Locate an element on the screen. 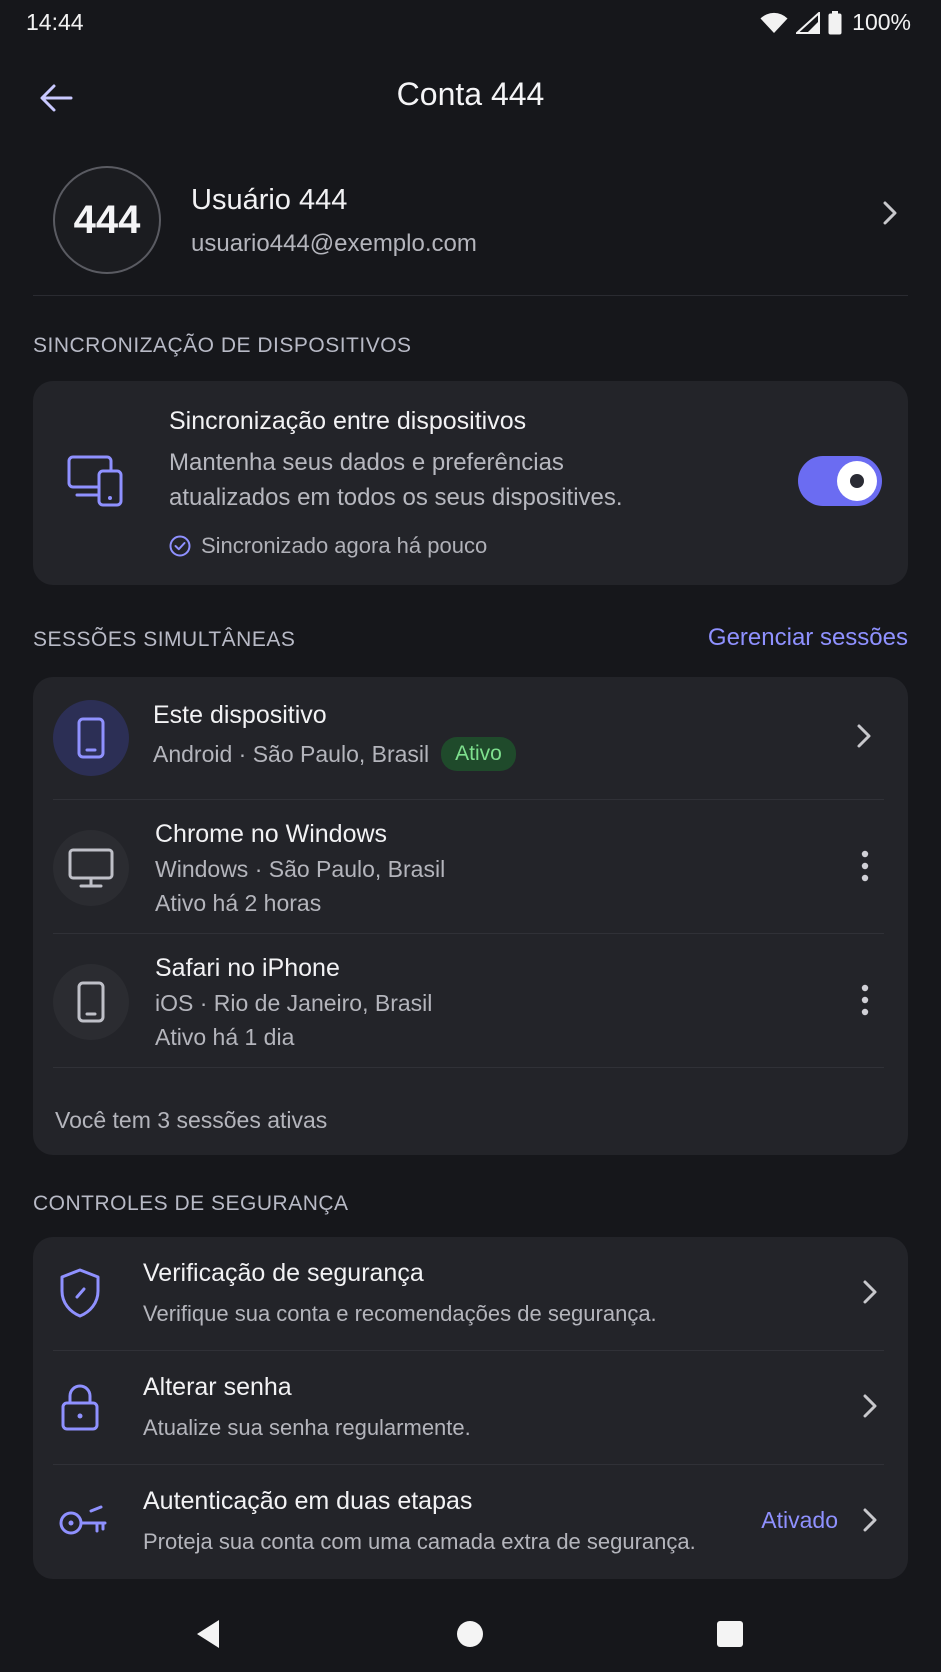 Image resolution: width=941 pixels, height=1672 pixels. wifi-icon is located at coordinates (774, 22).